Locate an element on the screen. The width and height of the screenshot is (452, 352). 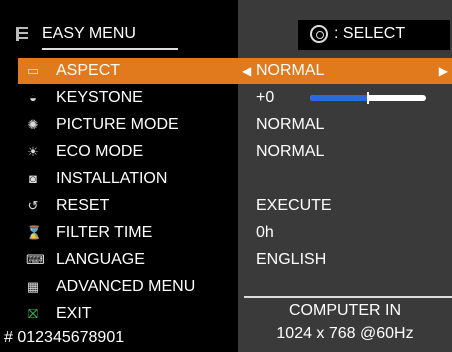
input-name: COMPUTER IN is located at coordinates (345, 310).